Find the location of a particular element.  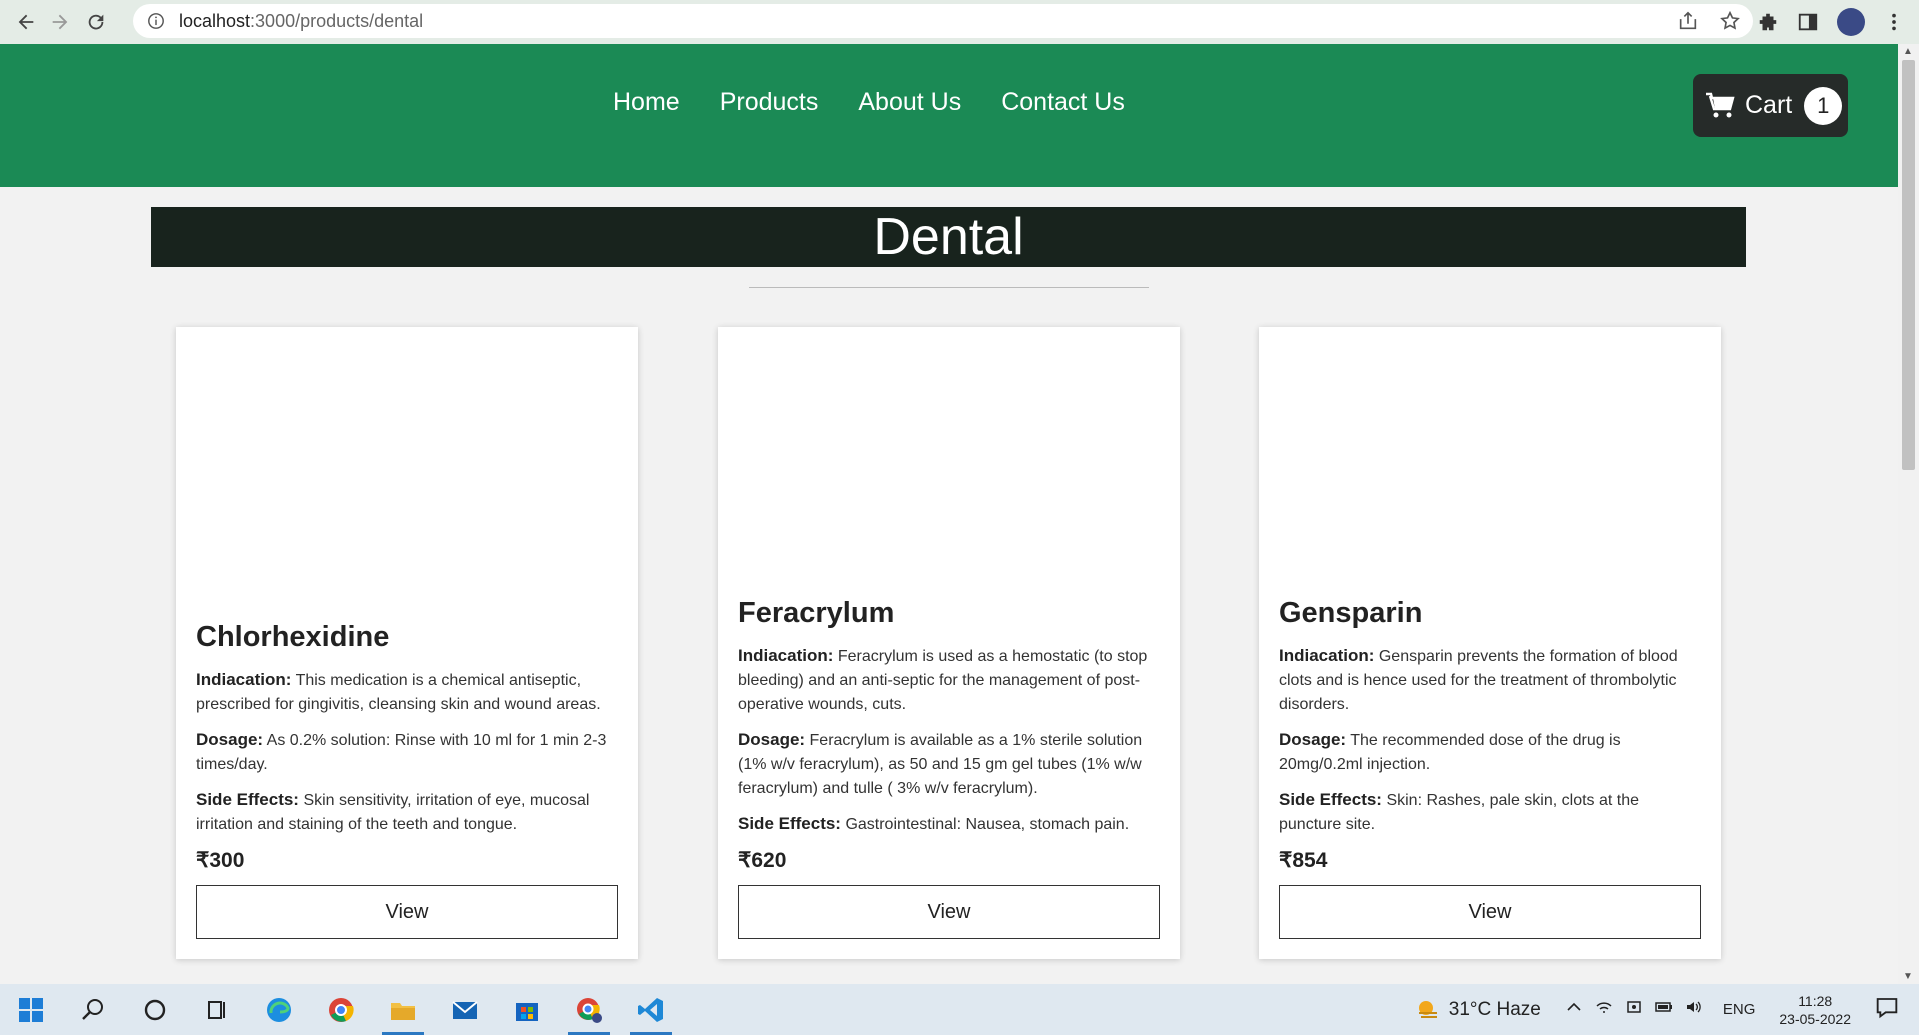

browser-toolbar: localhost:3000/products/dental is located at coordinates (959, 22).